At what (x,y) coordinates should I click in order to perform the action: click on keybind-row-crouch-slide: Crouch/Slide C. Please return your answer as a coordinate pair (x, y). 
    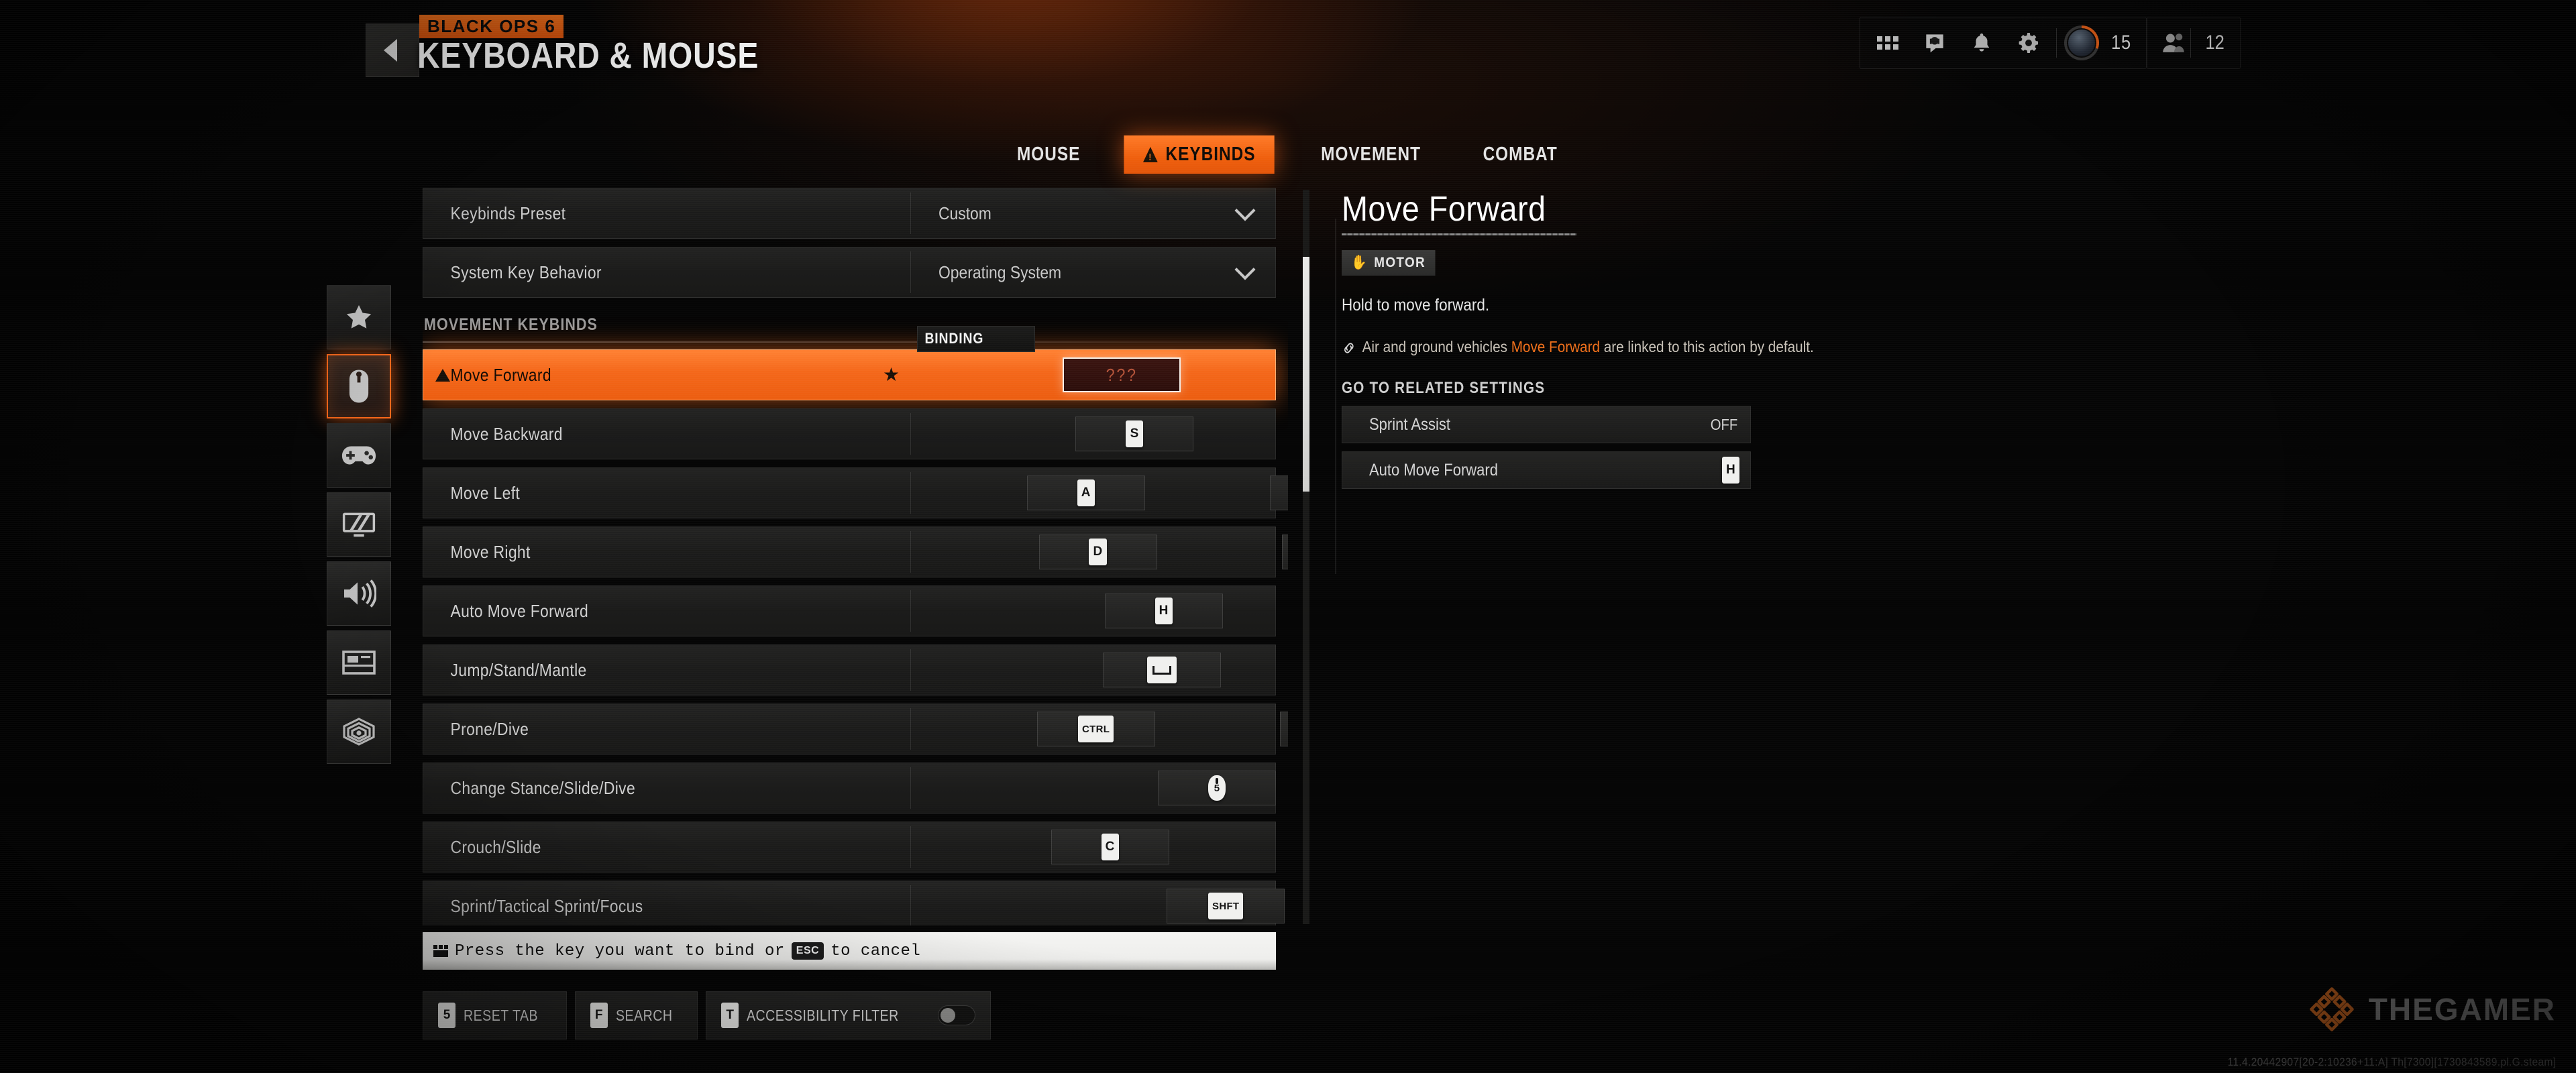
    Looking at the image, I should click on (849, 847).